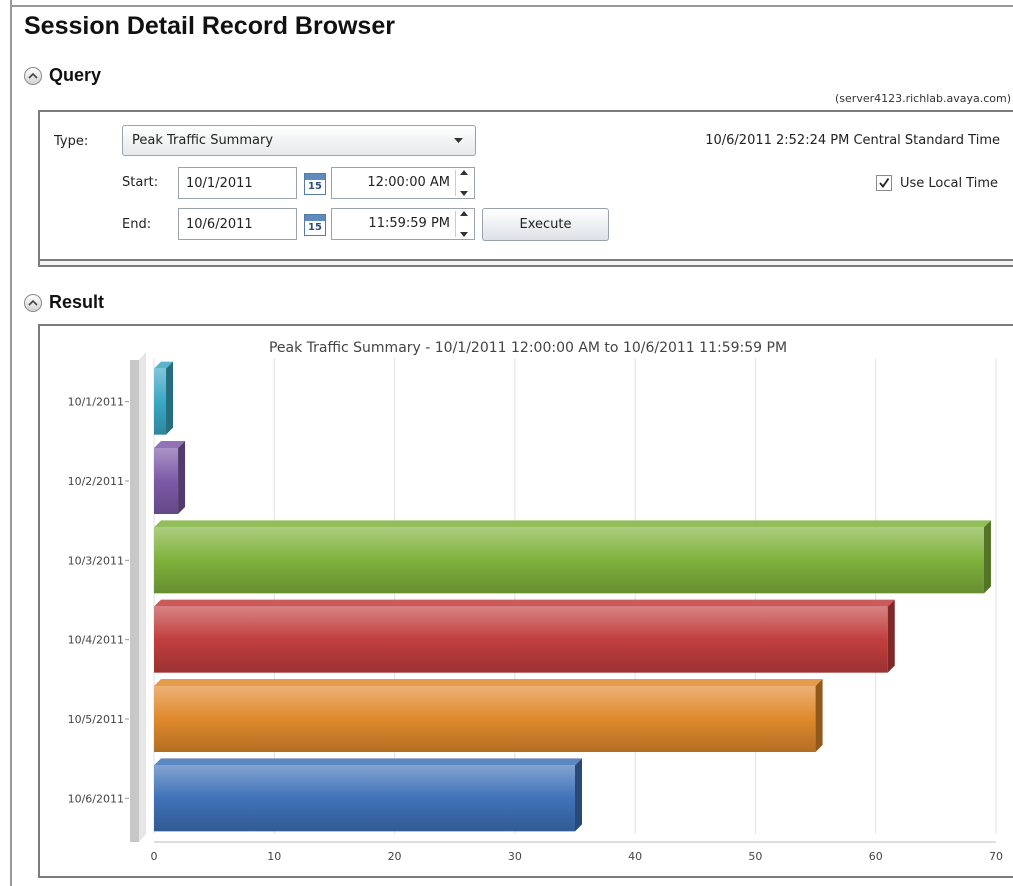 This screenshot has width=1013, height=886. I want to click on x-tick-label: 40, so click(635, 856).